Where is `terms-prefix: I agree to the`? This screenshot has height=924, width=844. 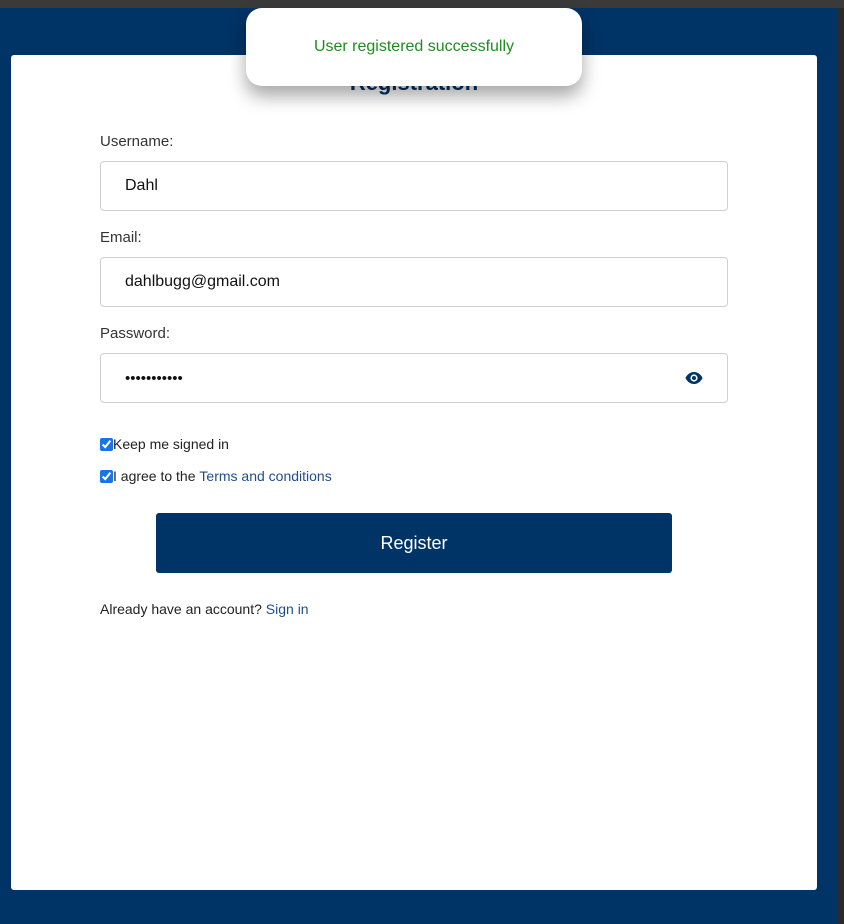
terms-prefix: I agree to the is located at coordinates (156, 476).